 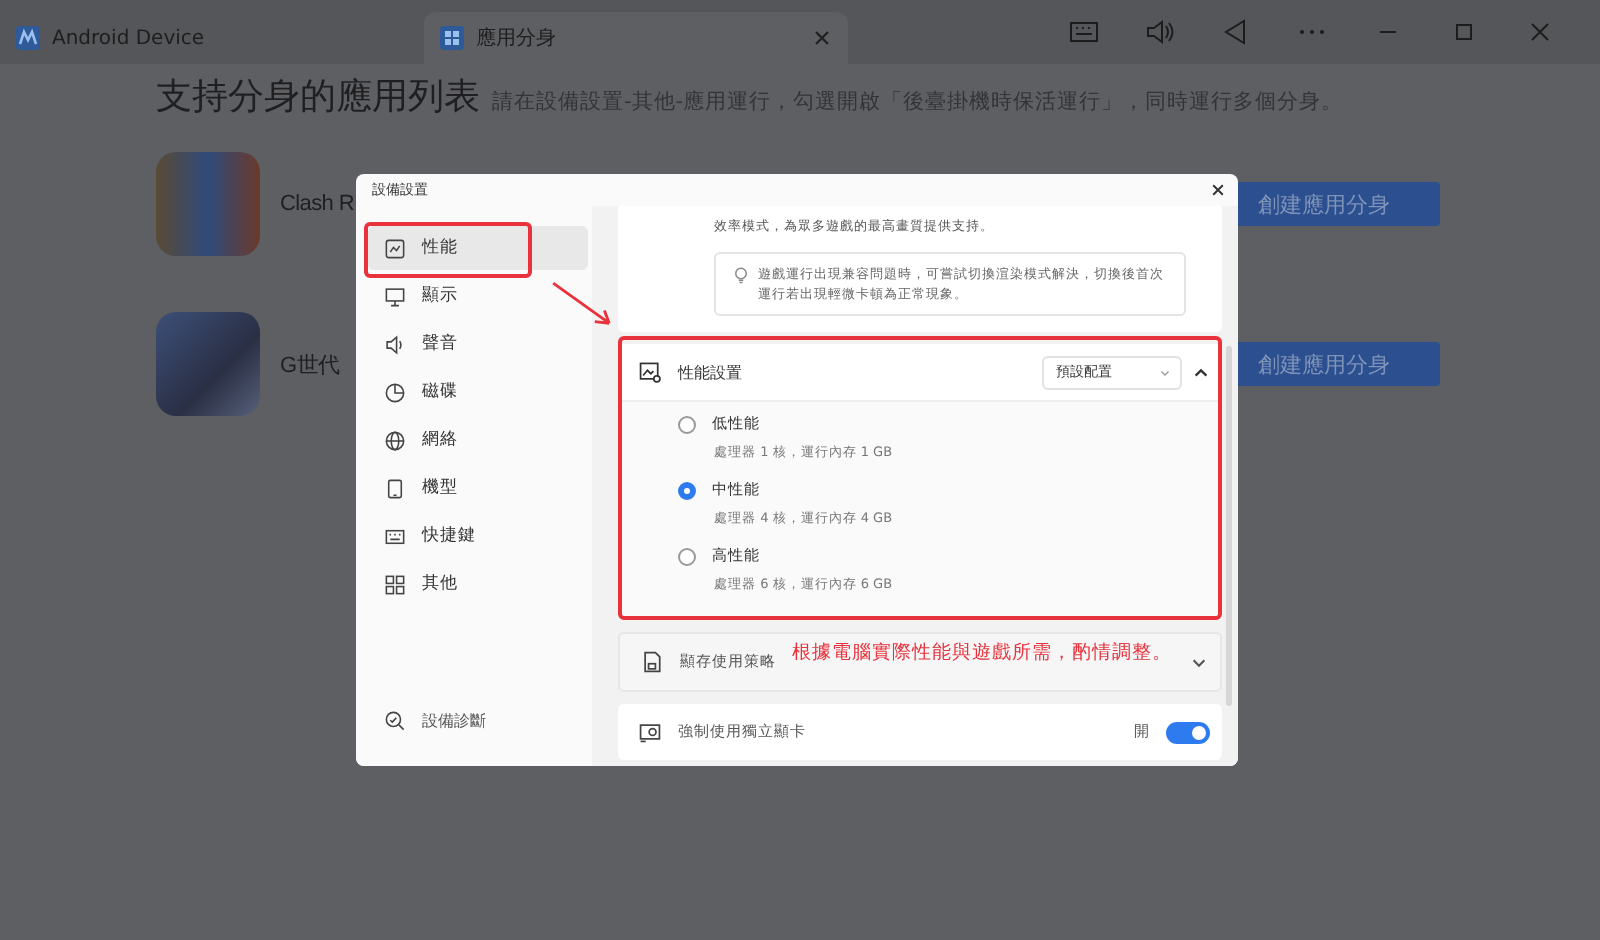 I want to click on sidebar-item: 性能, so click(x=478, y=248).